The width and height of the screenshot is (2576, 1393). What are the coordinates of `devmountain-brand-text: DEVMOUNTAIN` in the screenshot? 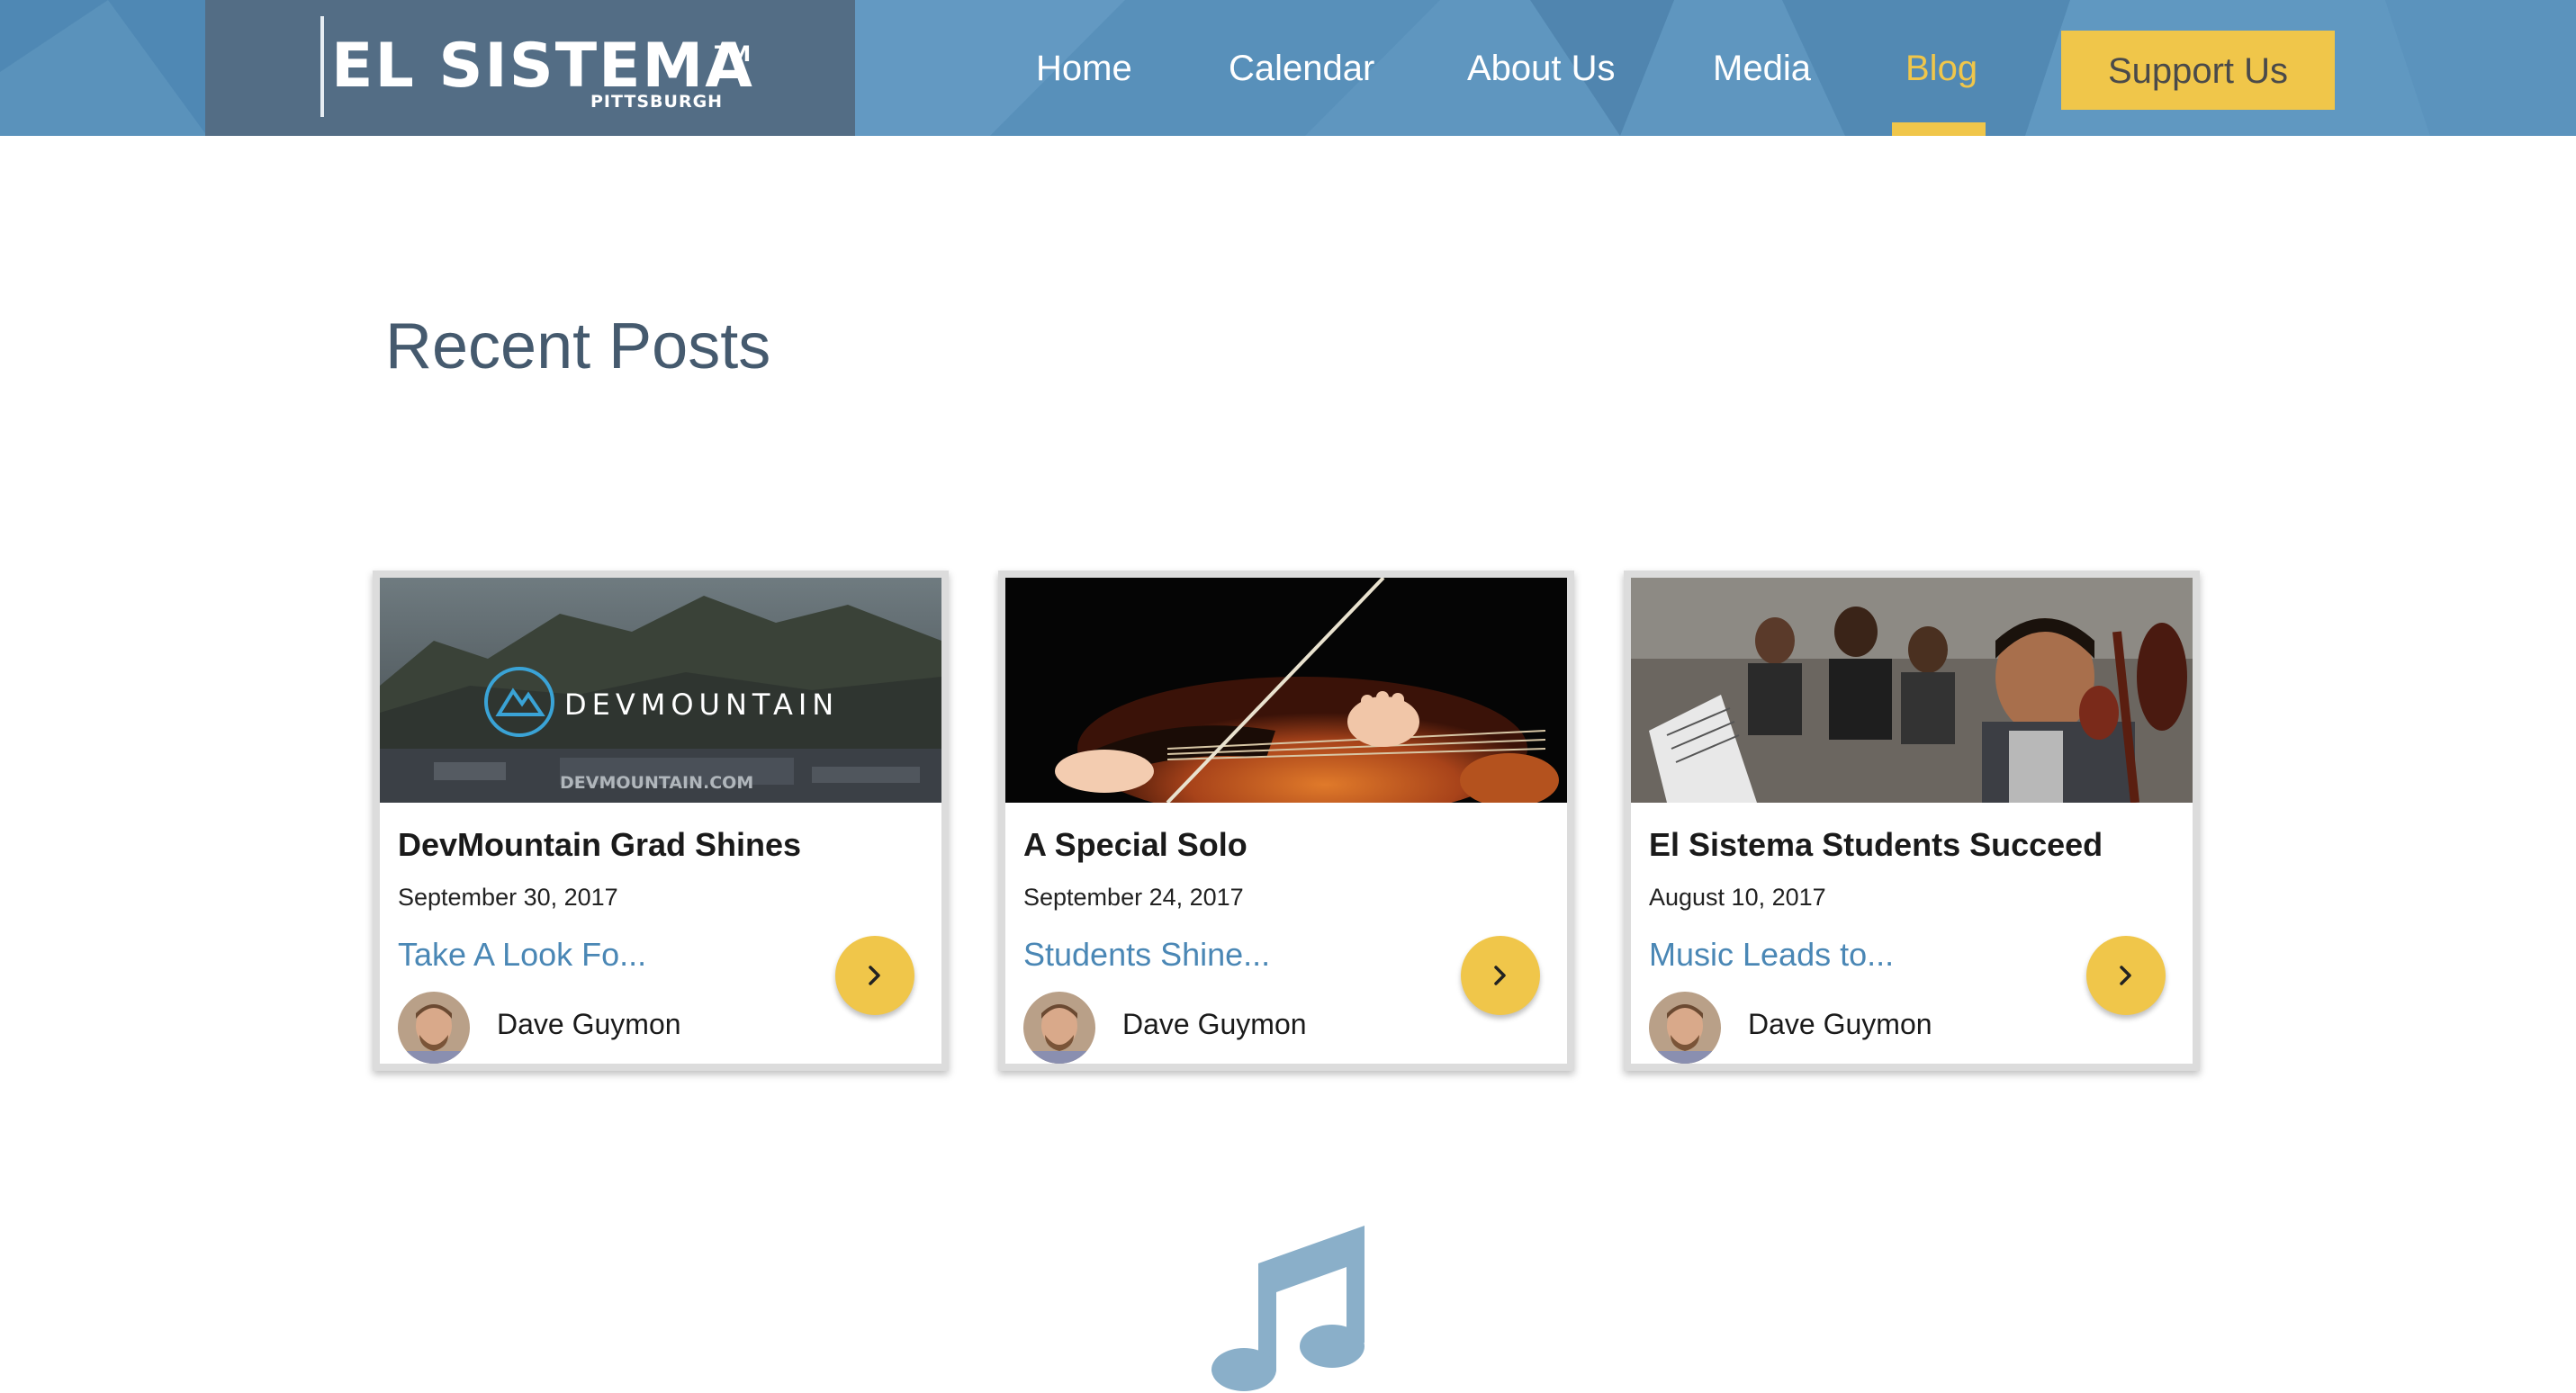 It's located at (701, 705).